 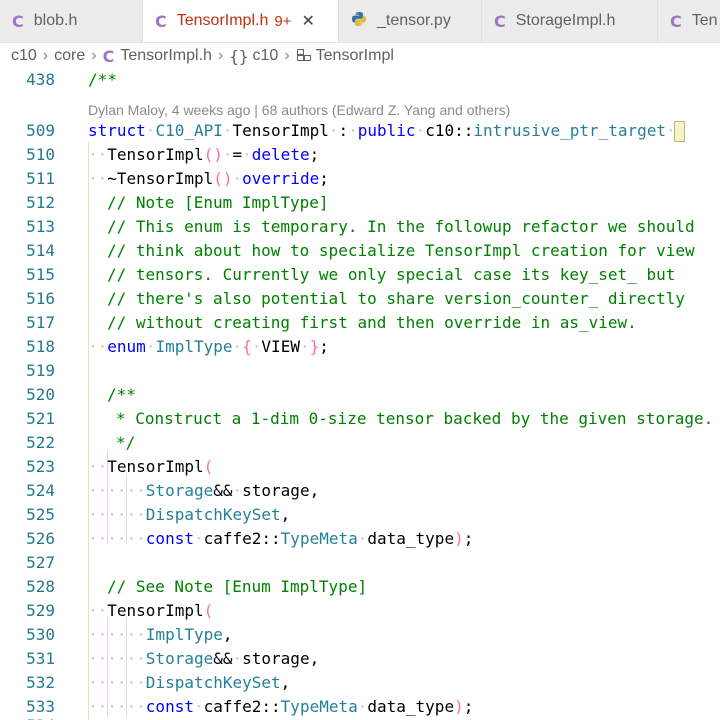 What do you see at coordinates (40, 586) in the screenshot?
I see `line-number: 528` at bounding box center [40, 586].